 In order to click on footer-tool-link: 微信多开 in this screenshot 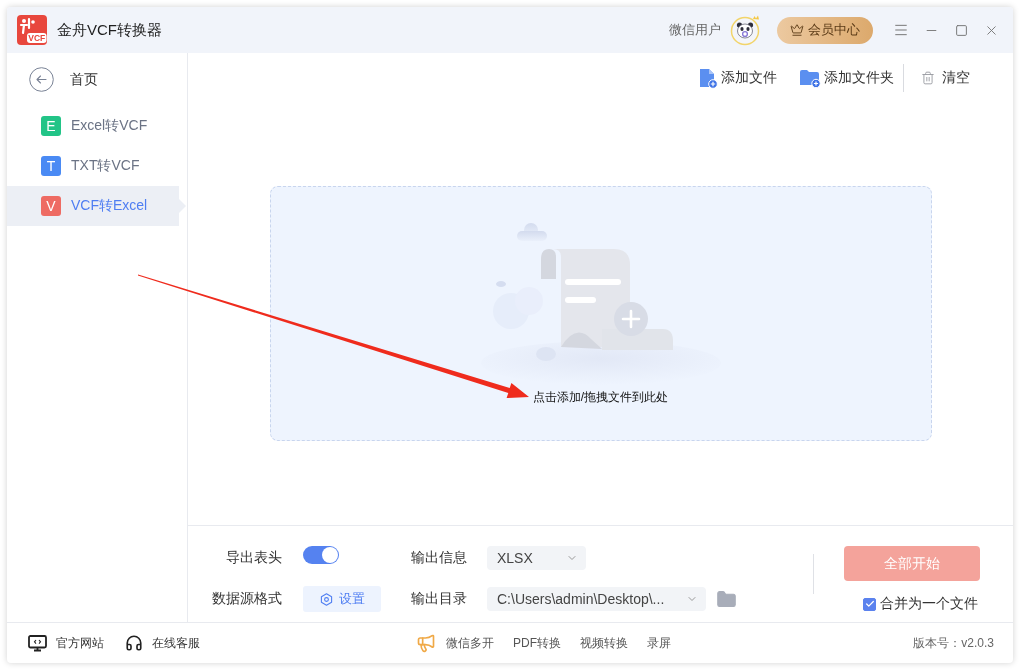, I will do `click(455, 643)`.